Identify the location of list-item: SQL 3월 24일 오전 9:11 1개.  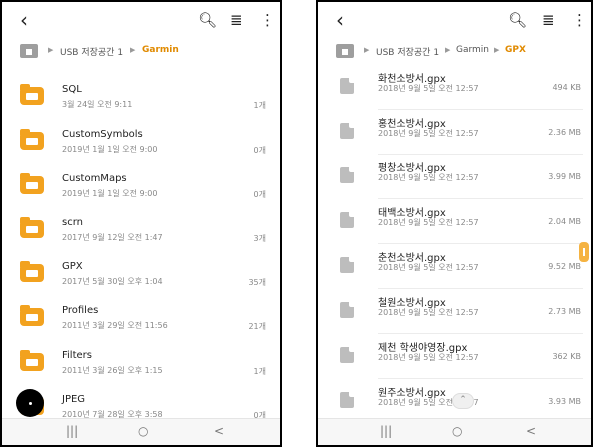
(141, 100).